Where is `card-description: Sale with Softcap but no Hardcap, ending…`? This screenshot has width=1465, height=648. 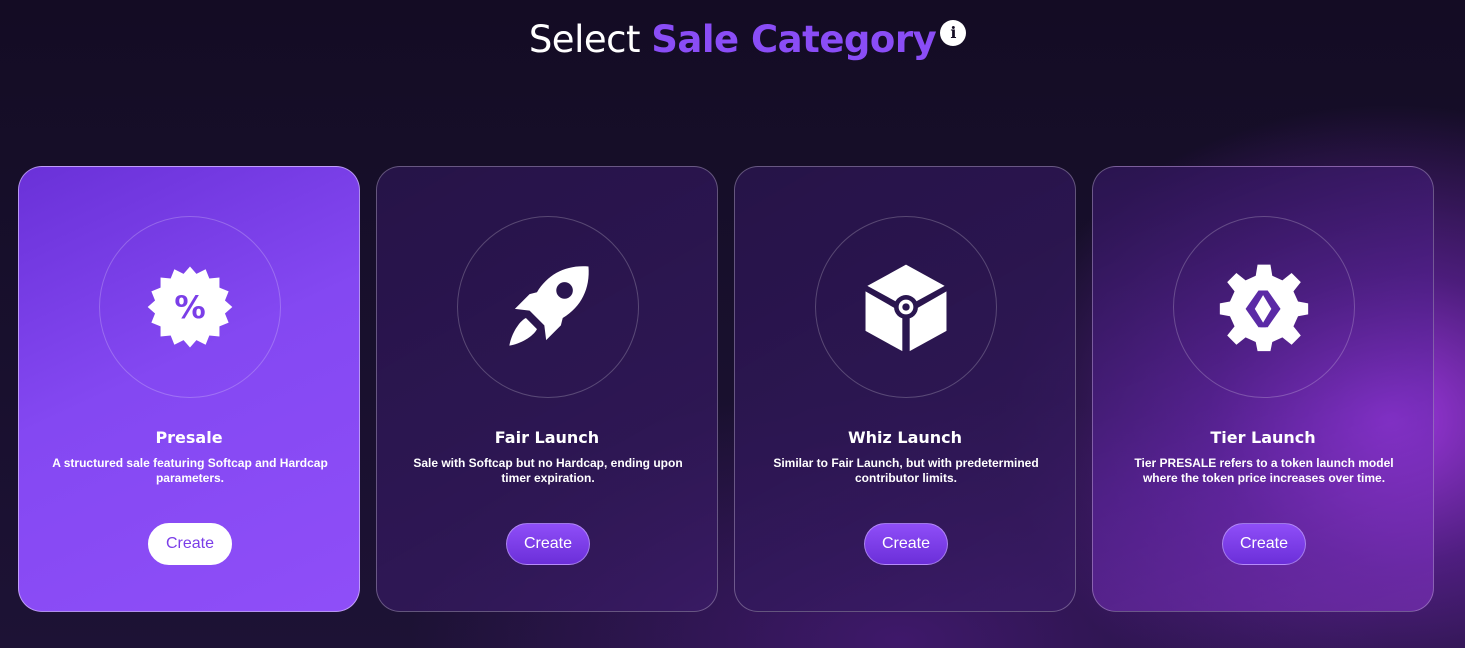 card-description: Sale with Softcap but no Hardcap, ending… is located at coordinates (548, 470).